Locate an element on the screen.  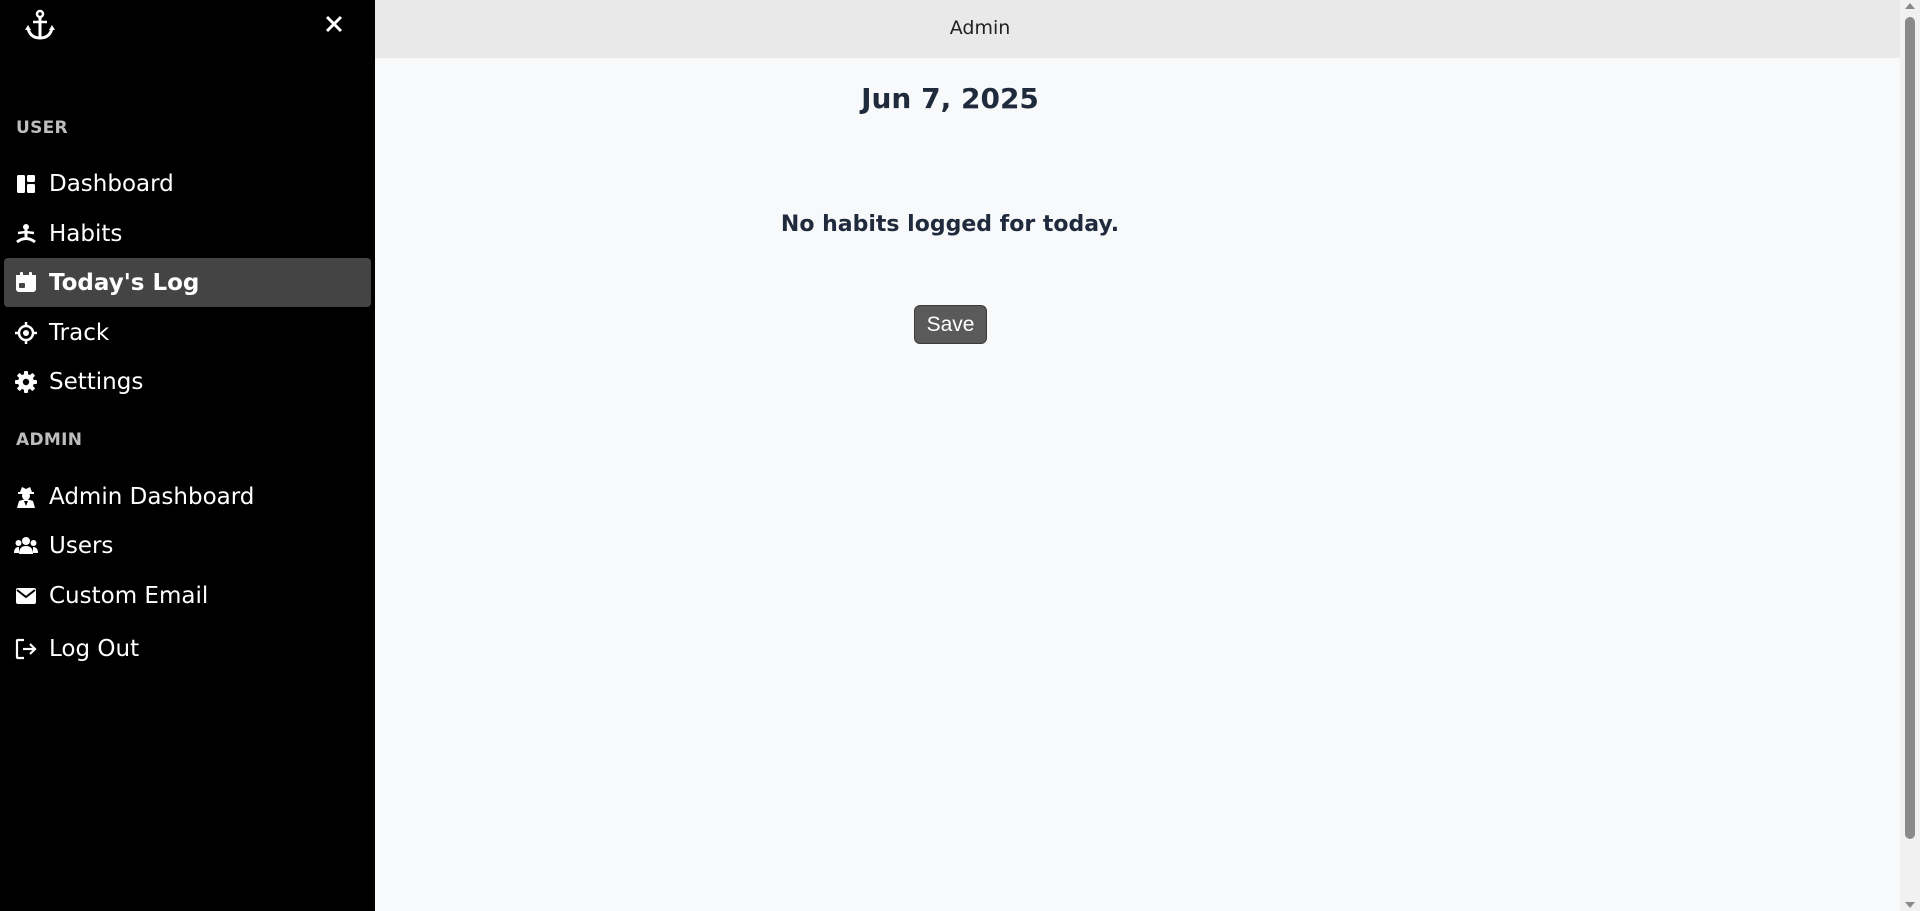
logout-icon is located at coordinates (26, 649).